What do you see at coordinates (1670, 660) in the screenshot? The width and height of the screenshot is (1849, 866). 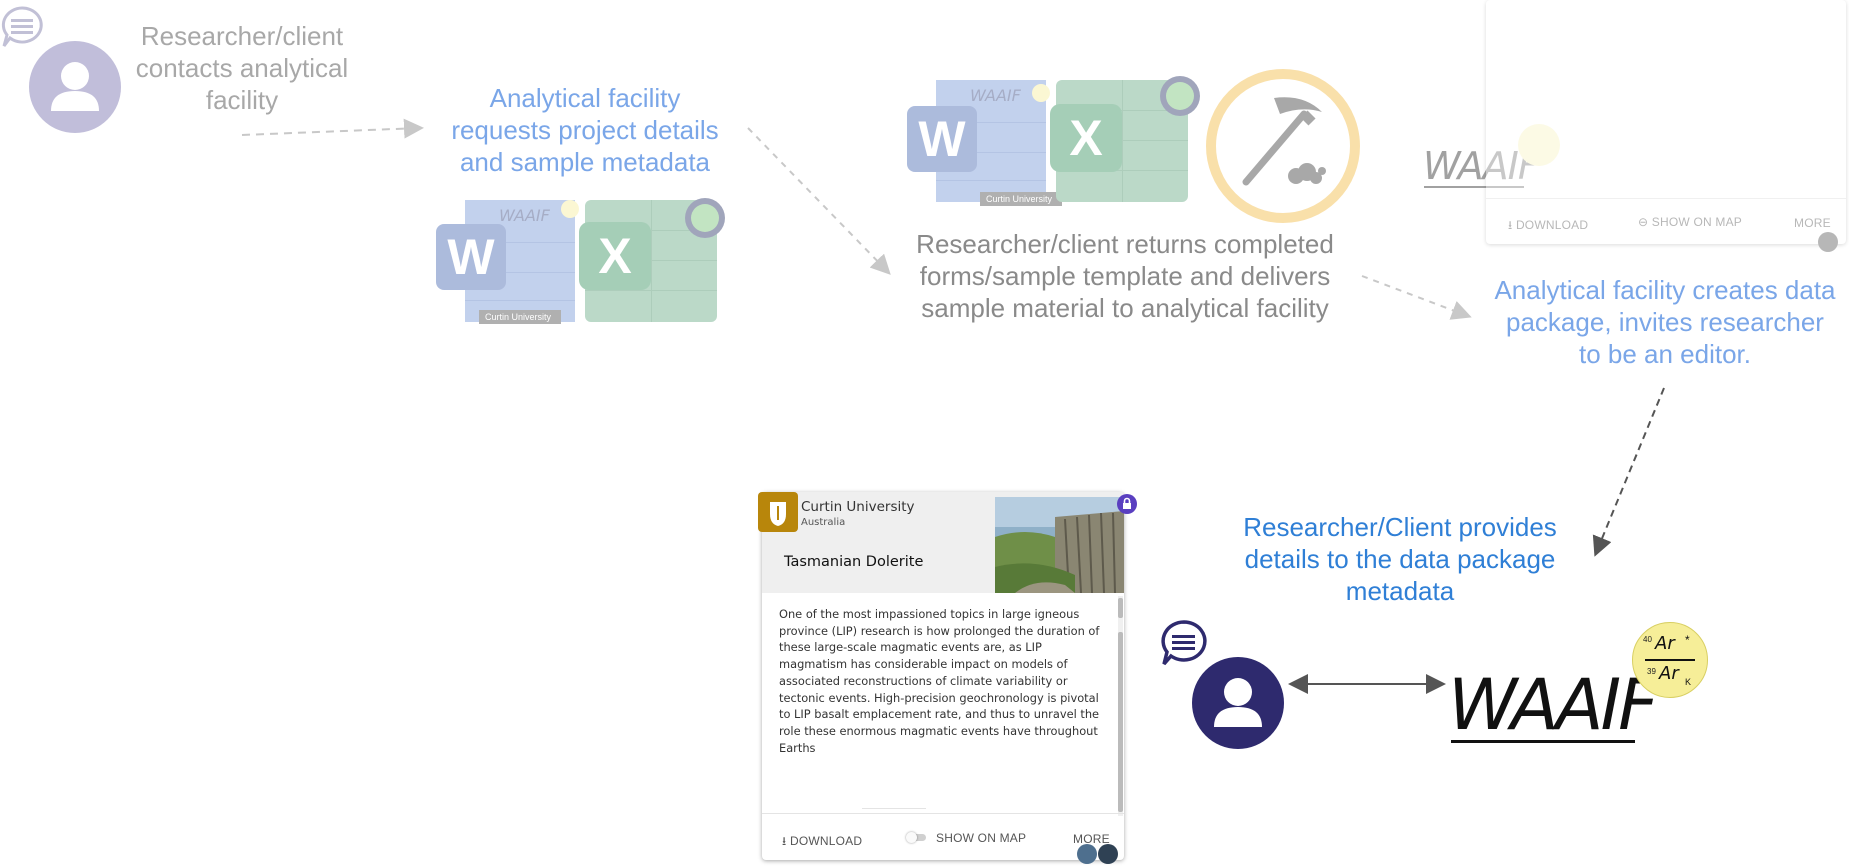 I see `argon-seal: 40 Ar * 39 Ar K` at bounding box center [1670, 660].